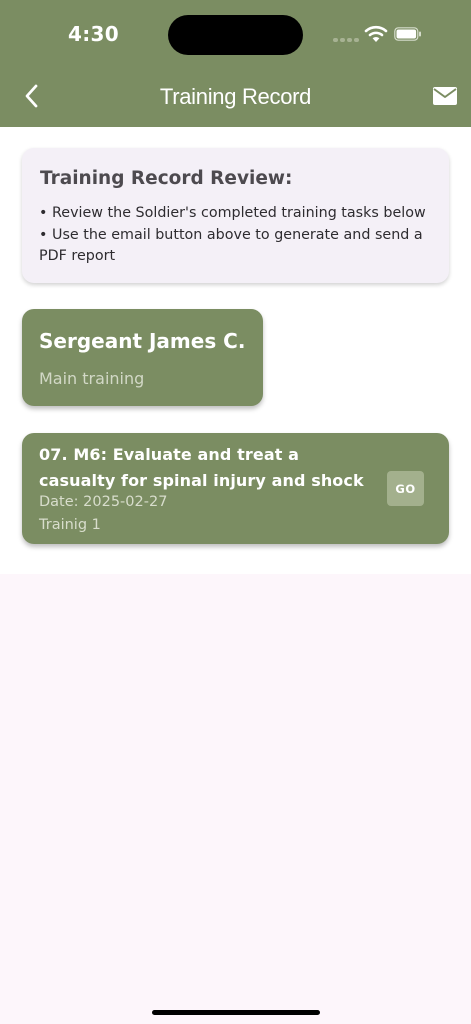 The height and width of the screenshot is (1024, 471). I want to click on go-button: GO, so click(405, 488).